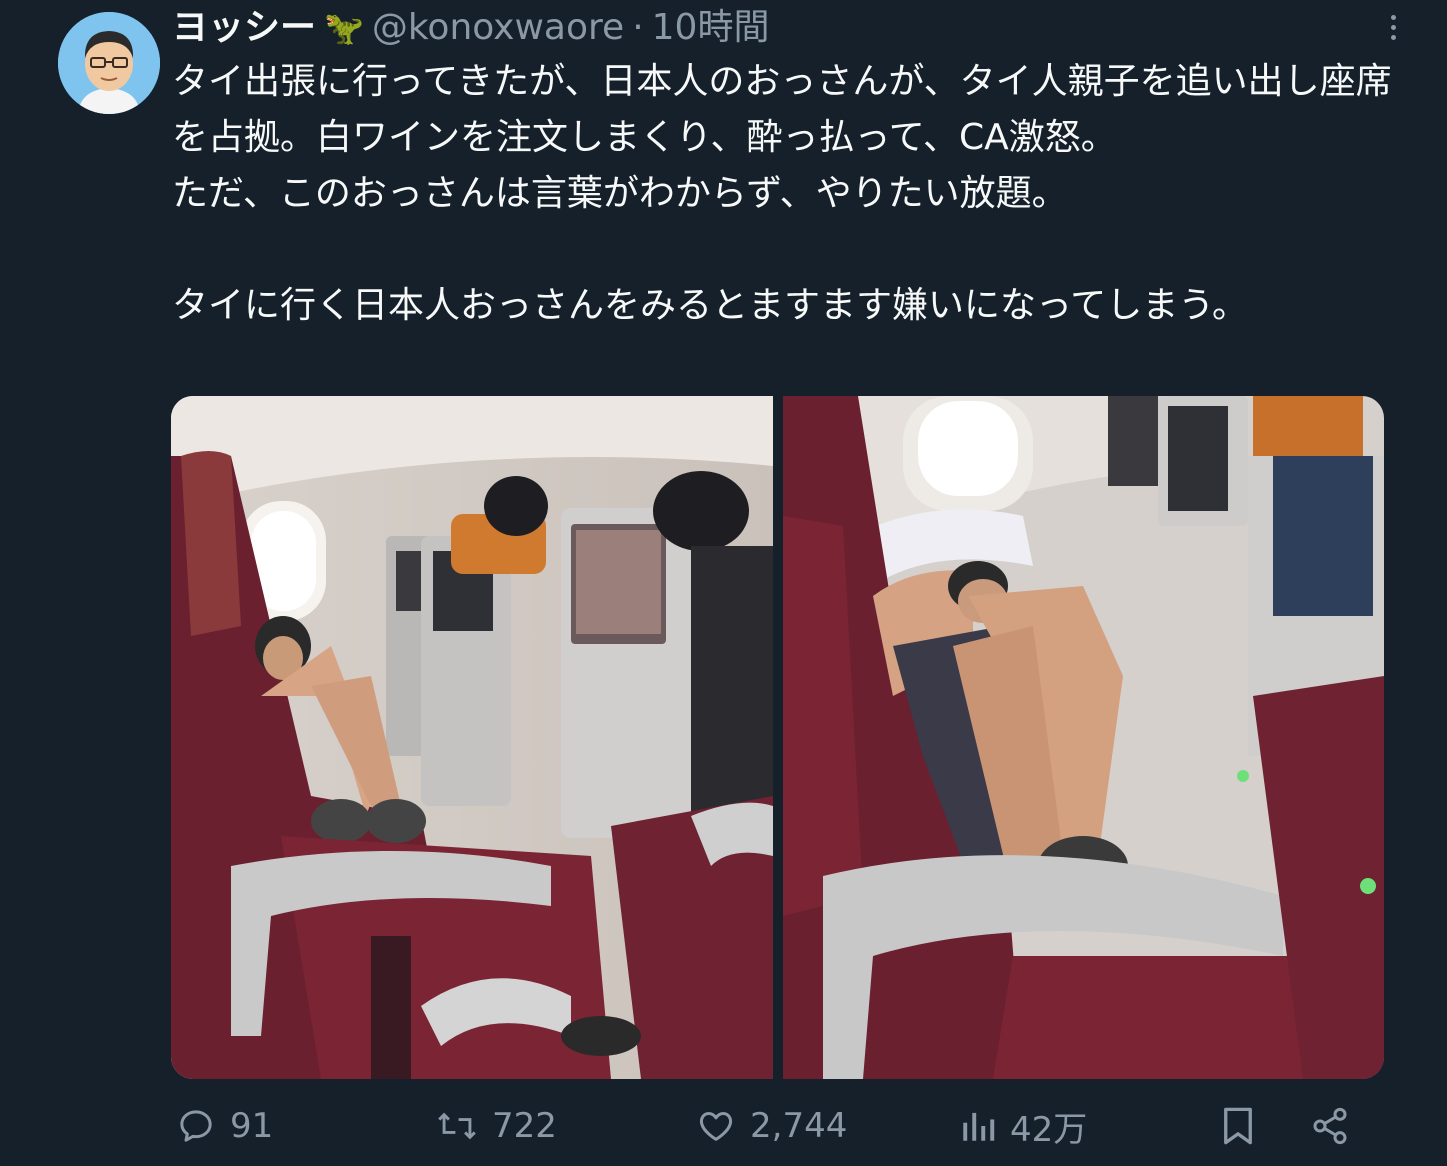 The width and height of the screenshot is (1447, 1166). Describe the element at coordinates (782, 250) in the screenshot. I see `tweet-blank-line` at that location.